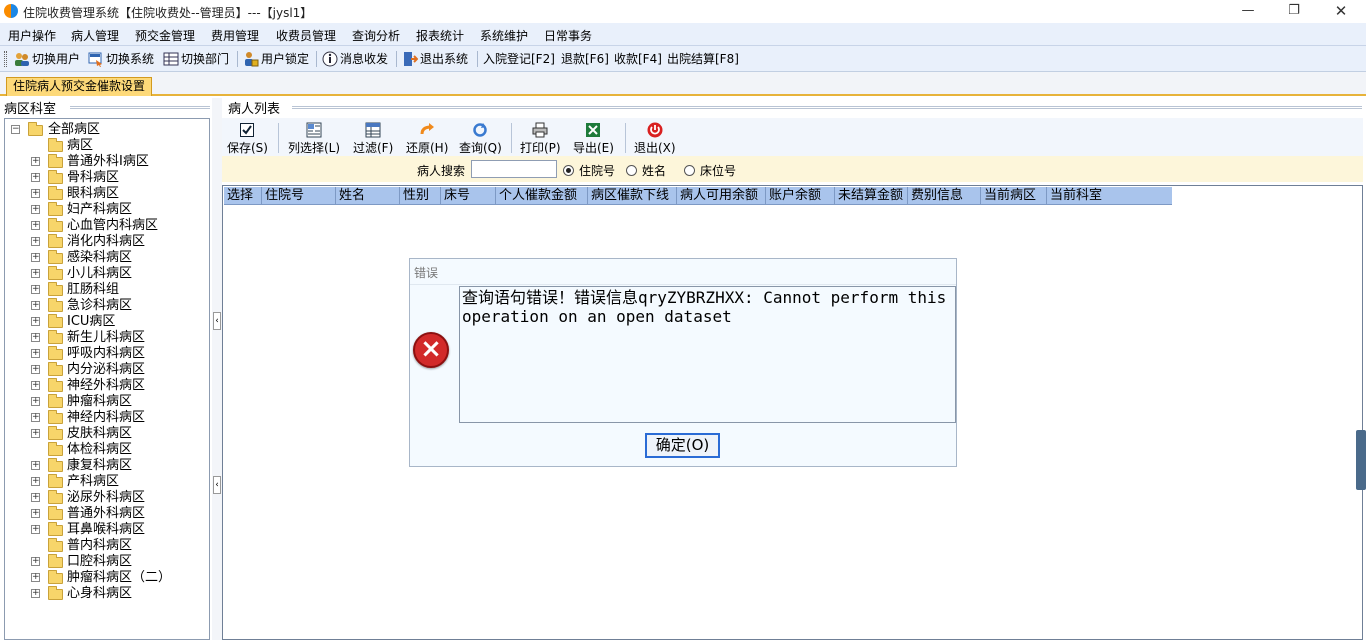  I want to click on collapse-icon: −, so click(15, 129).